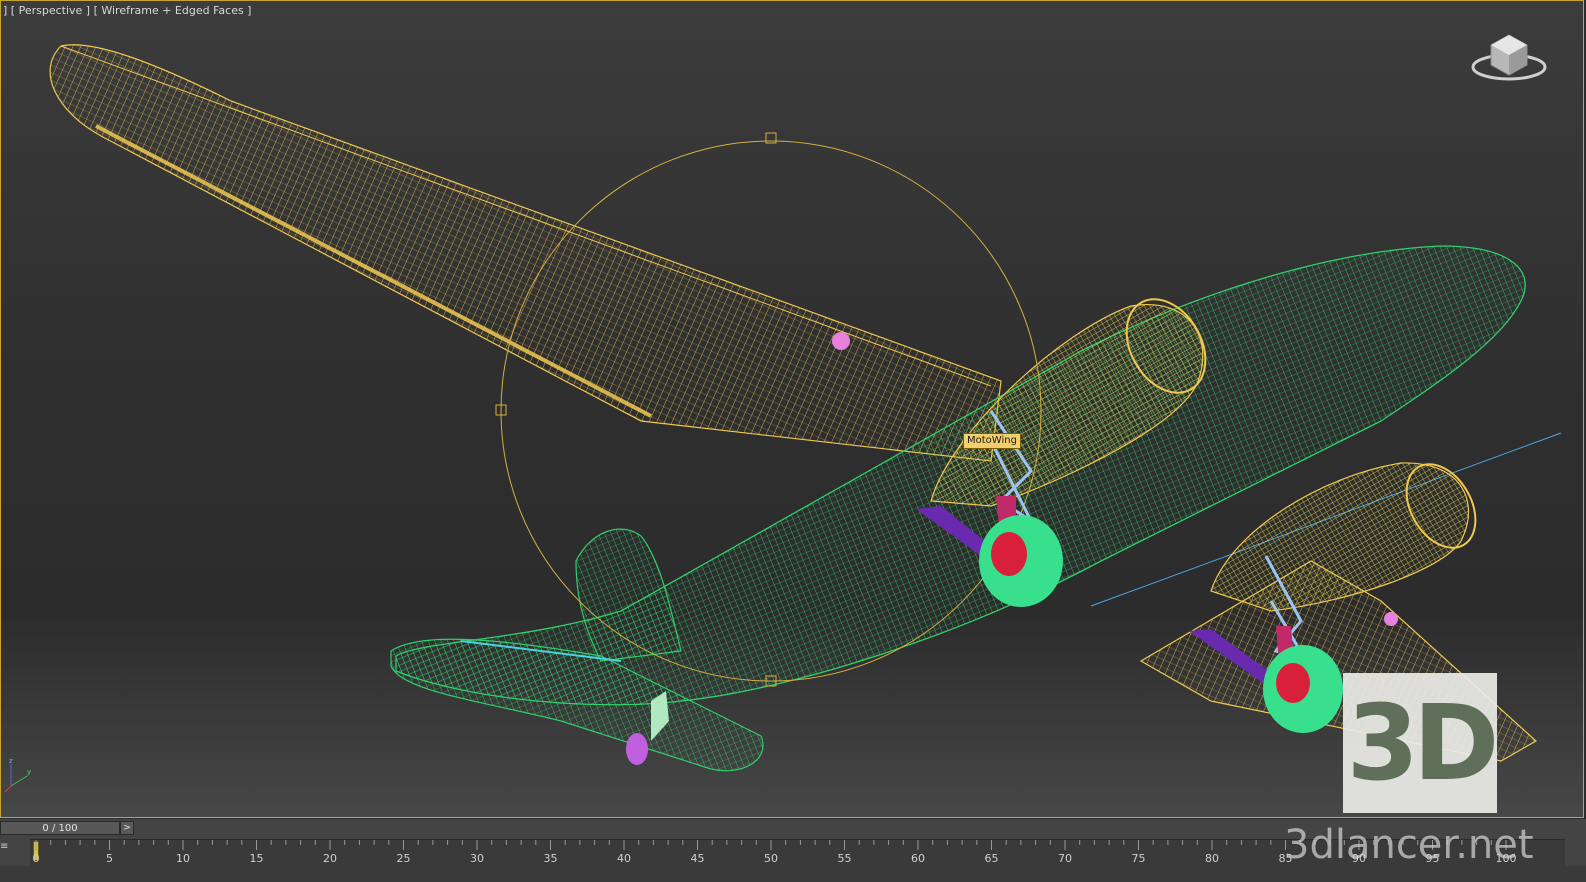 The height and width of the screenshot is (882, 1586). What do you see at coordinates (11, 761) in the screenshot?
I see `axis-z-label: z` at bounding box center [11, 761].